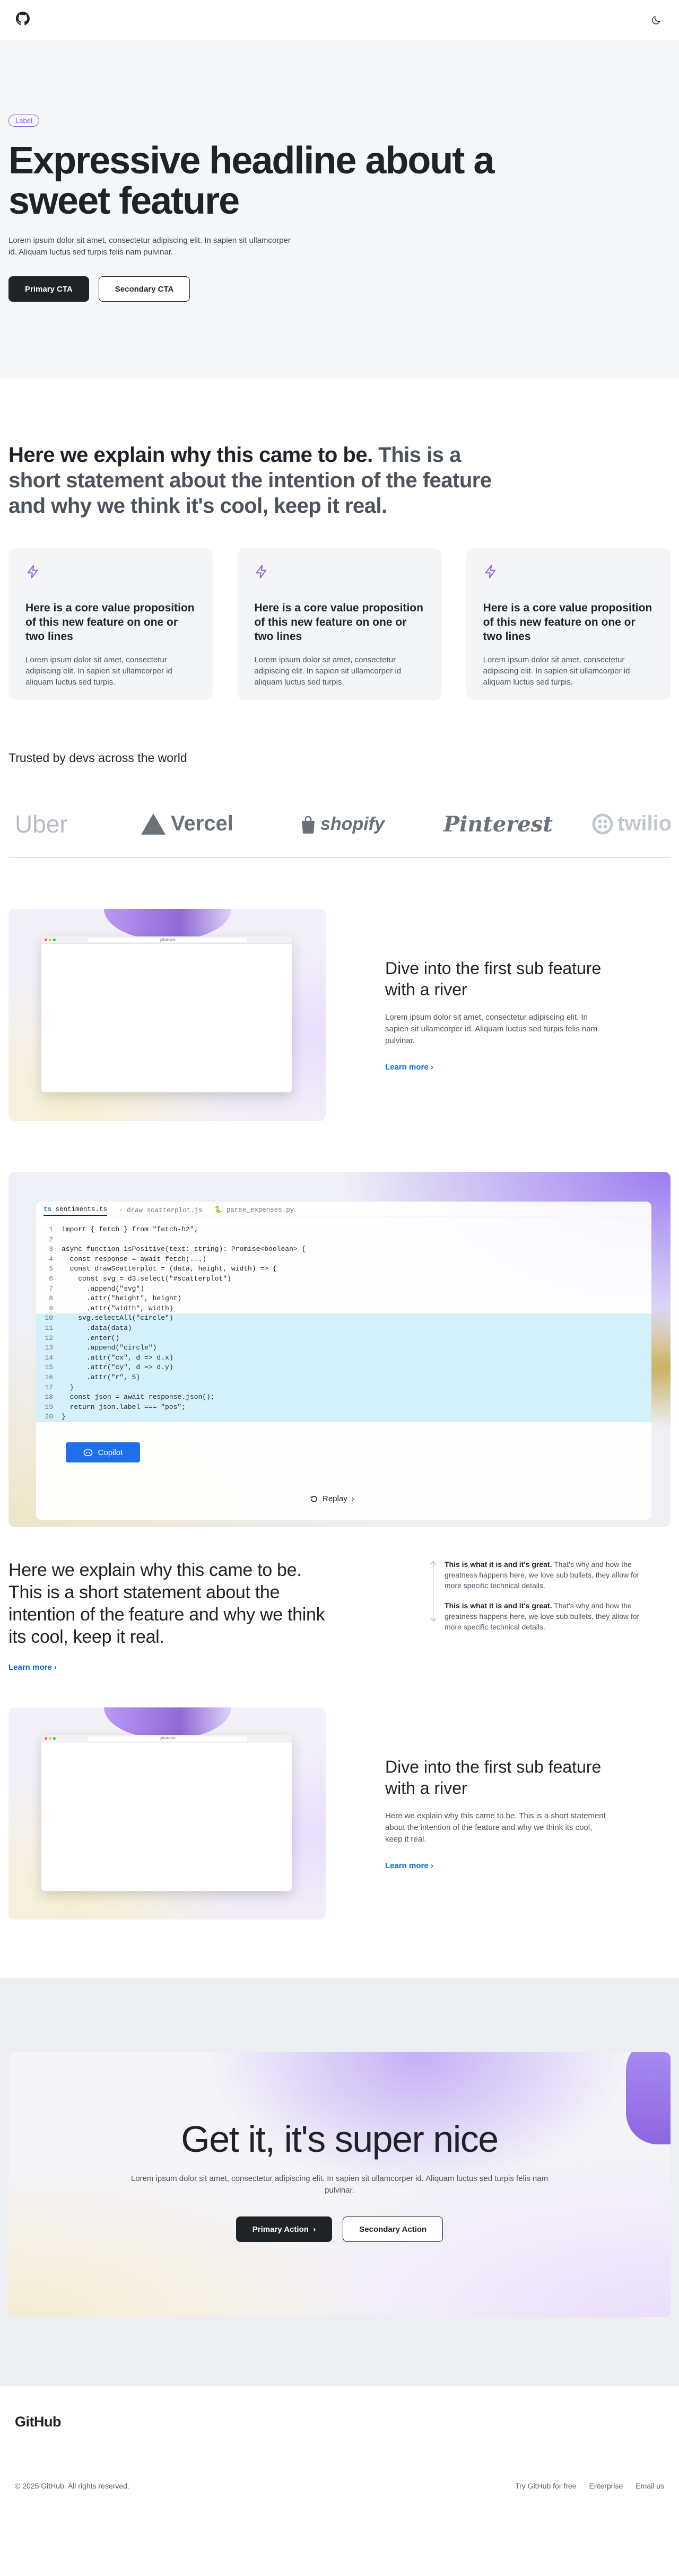 The width and height of the screenshot is (679, 2576). Describe the element at coordinates (343, 1368) in the screenshot. I see `code-line: 15 .attr("cy", d => d.y)` at that location.